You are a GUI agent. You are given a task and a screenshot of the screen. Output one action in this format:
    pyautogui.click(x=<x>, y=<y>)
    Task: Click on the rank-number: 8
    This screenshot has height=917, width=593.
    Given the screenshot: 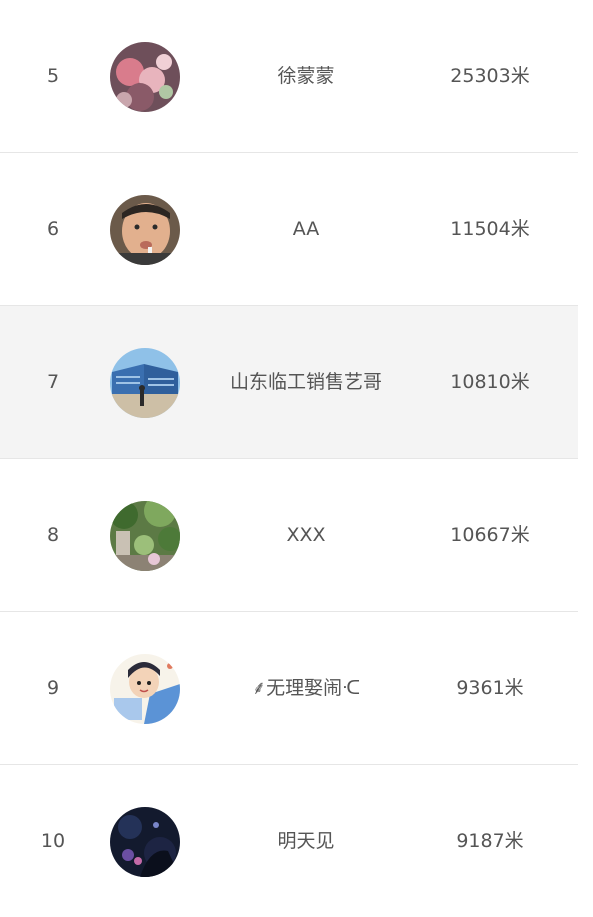 What is the action you would take?
    pyautogui.click(x=53, y=535)
    